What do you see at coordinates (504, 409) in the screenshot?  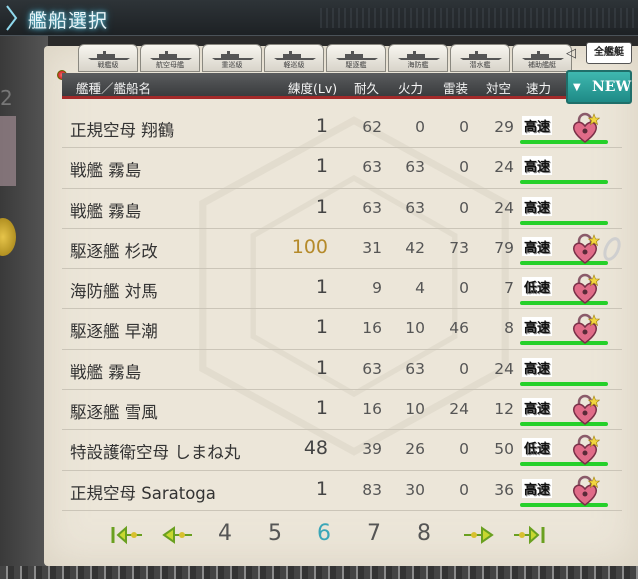 I see `ship-antiair: 12` at bounding box center [504, 409].